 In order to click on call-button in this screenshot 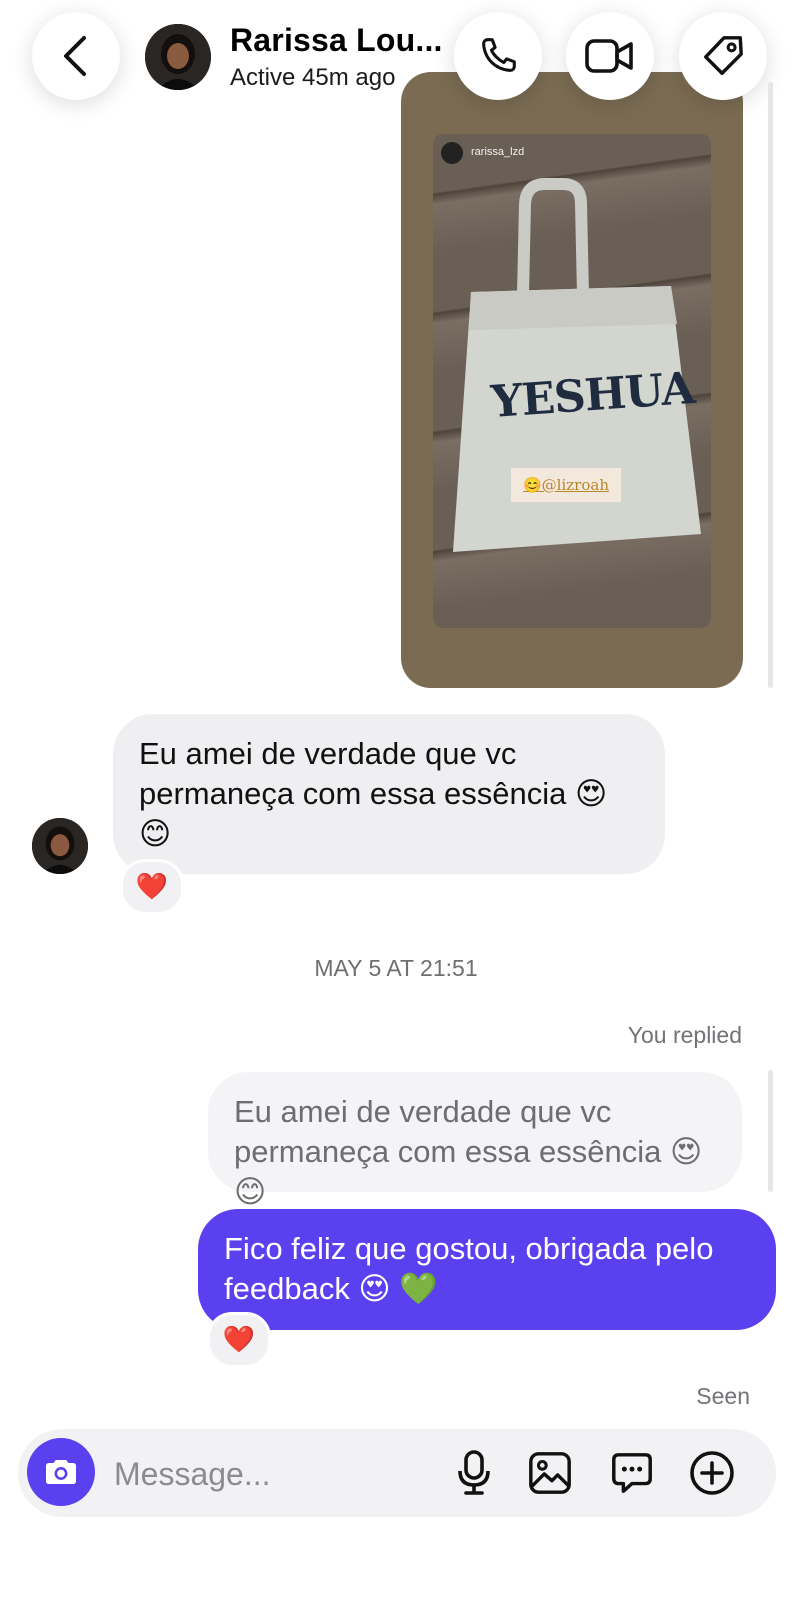, I will do `click(498, 56)`.